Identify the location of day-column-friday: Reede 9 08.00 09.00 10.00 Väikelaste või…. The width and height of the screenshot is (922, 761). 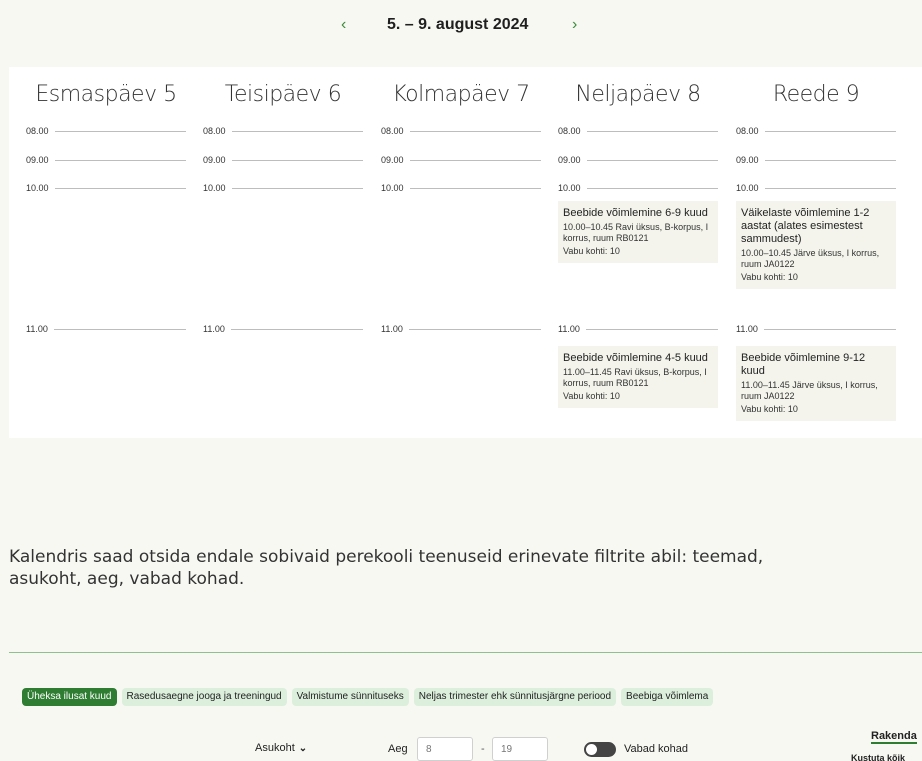
(816, 252).